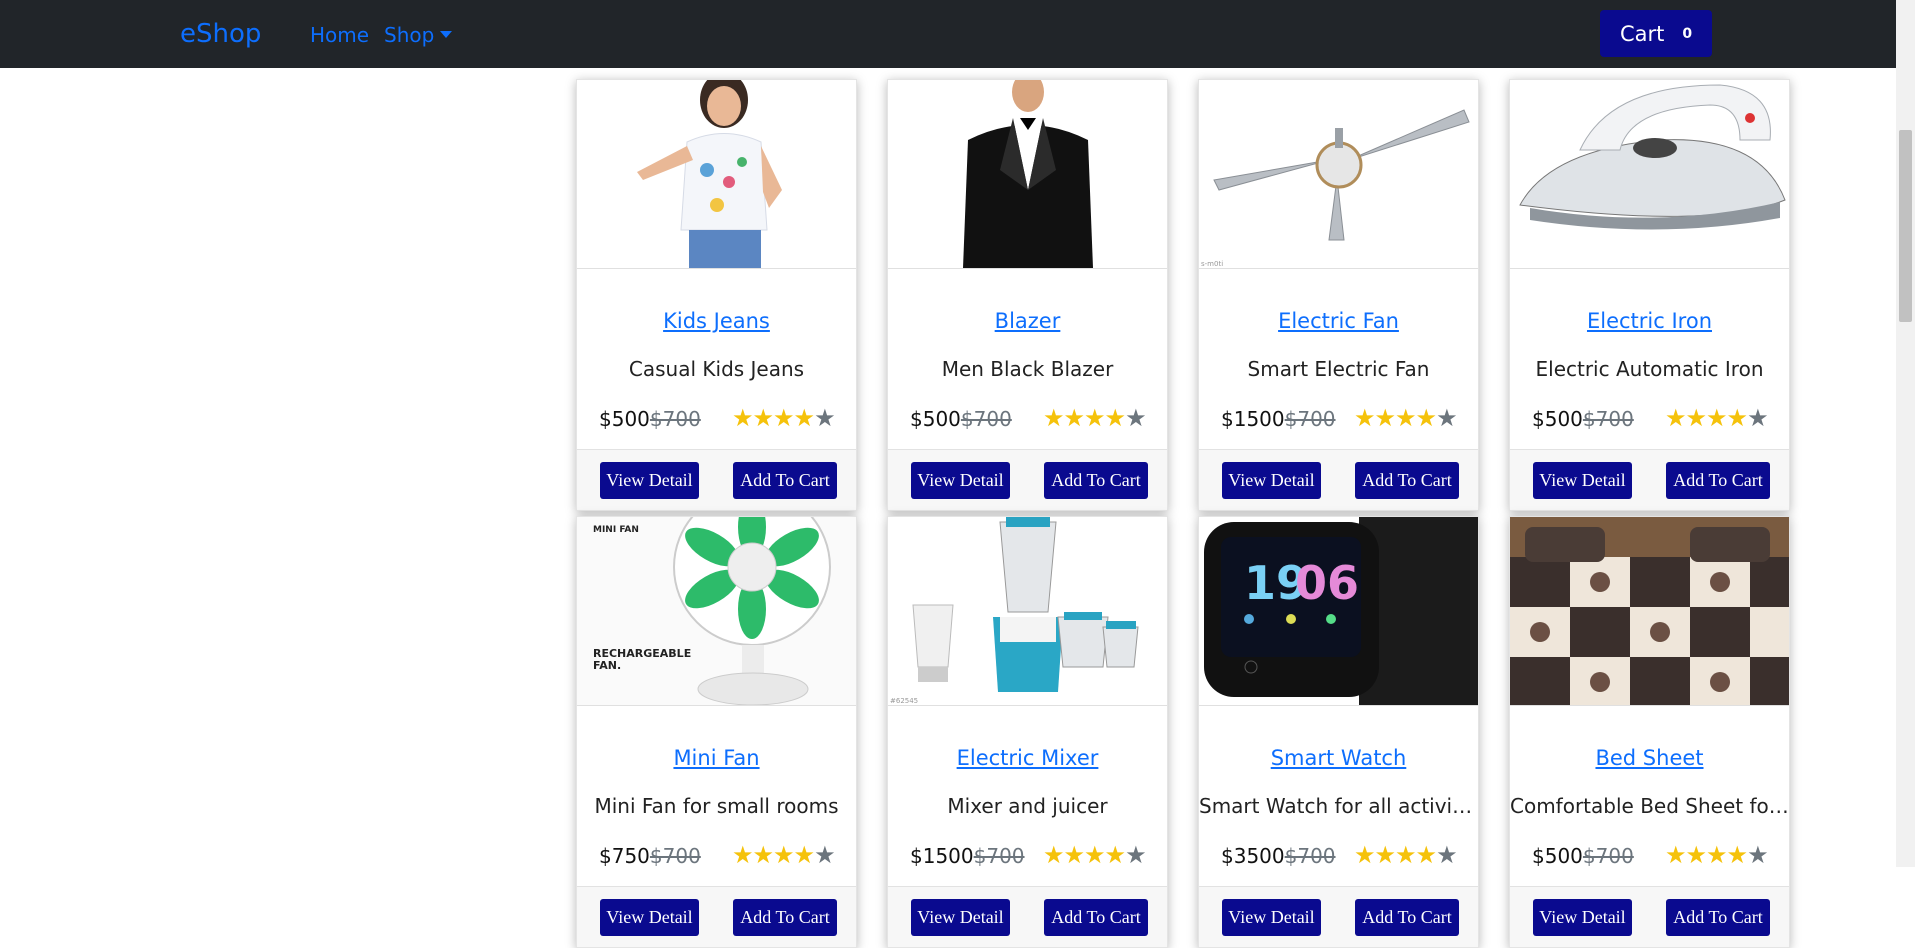 This screenshot has height=948, width=1915. Describe the element at coordinates (716, 611) in the screenshot. I see `mini-fan-image: MINI FAN RECHARGEABLE FAN.` at that location.